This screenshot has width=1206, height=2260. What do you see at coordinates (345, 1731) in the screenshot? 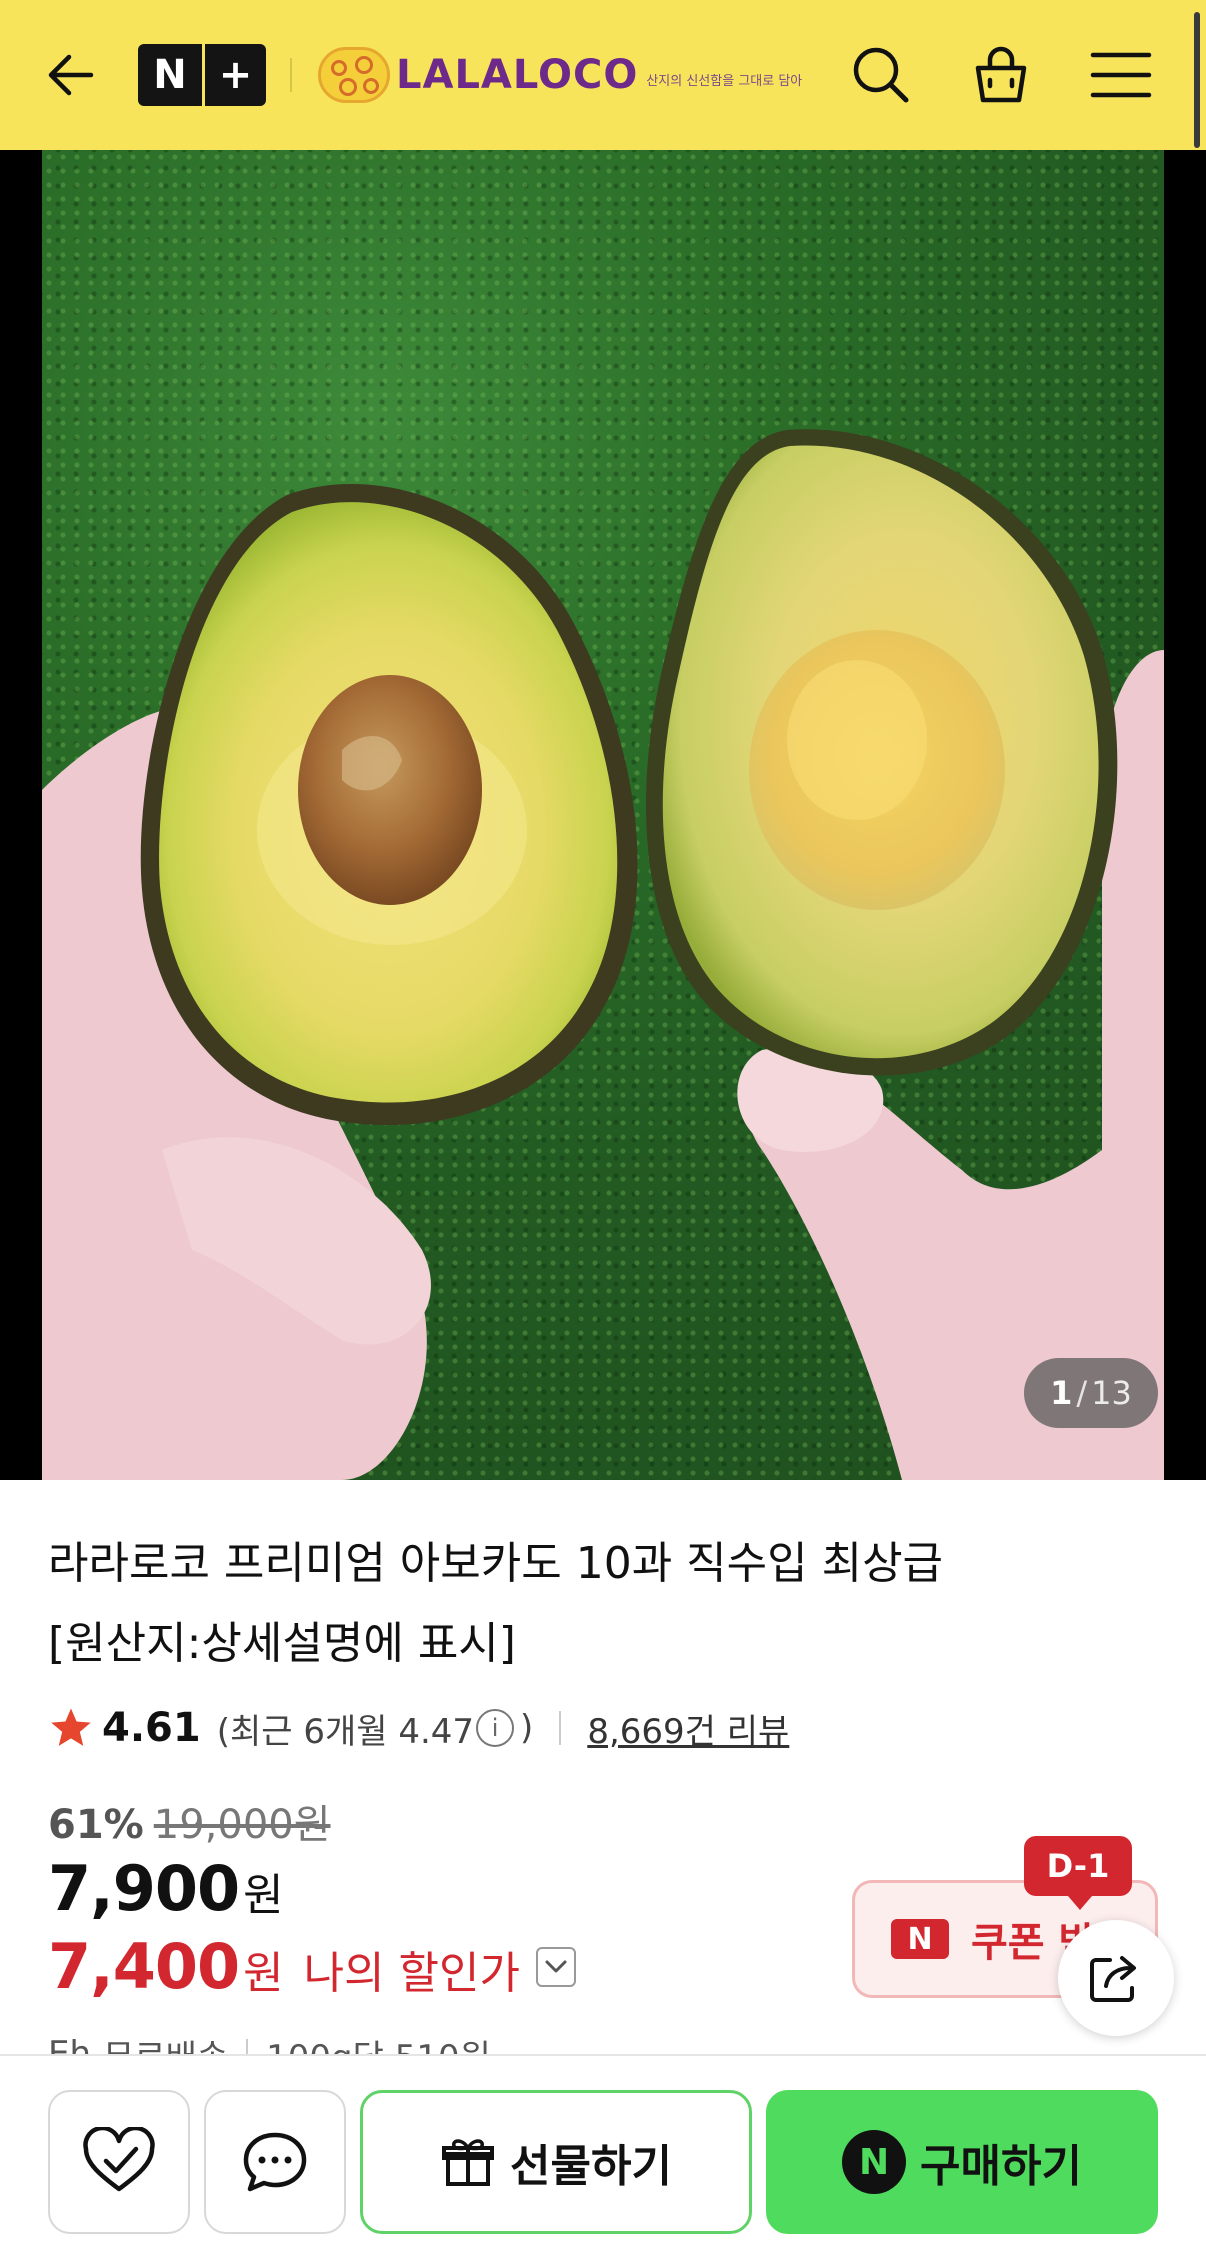
I see `recent-rating-text: (최근 6개월 4.47` at bounding box center [345, 1731].